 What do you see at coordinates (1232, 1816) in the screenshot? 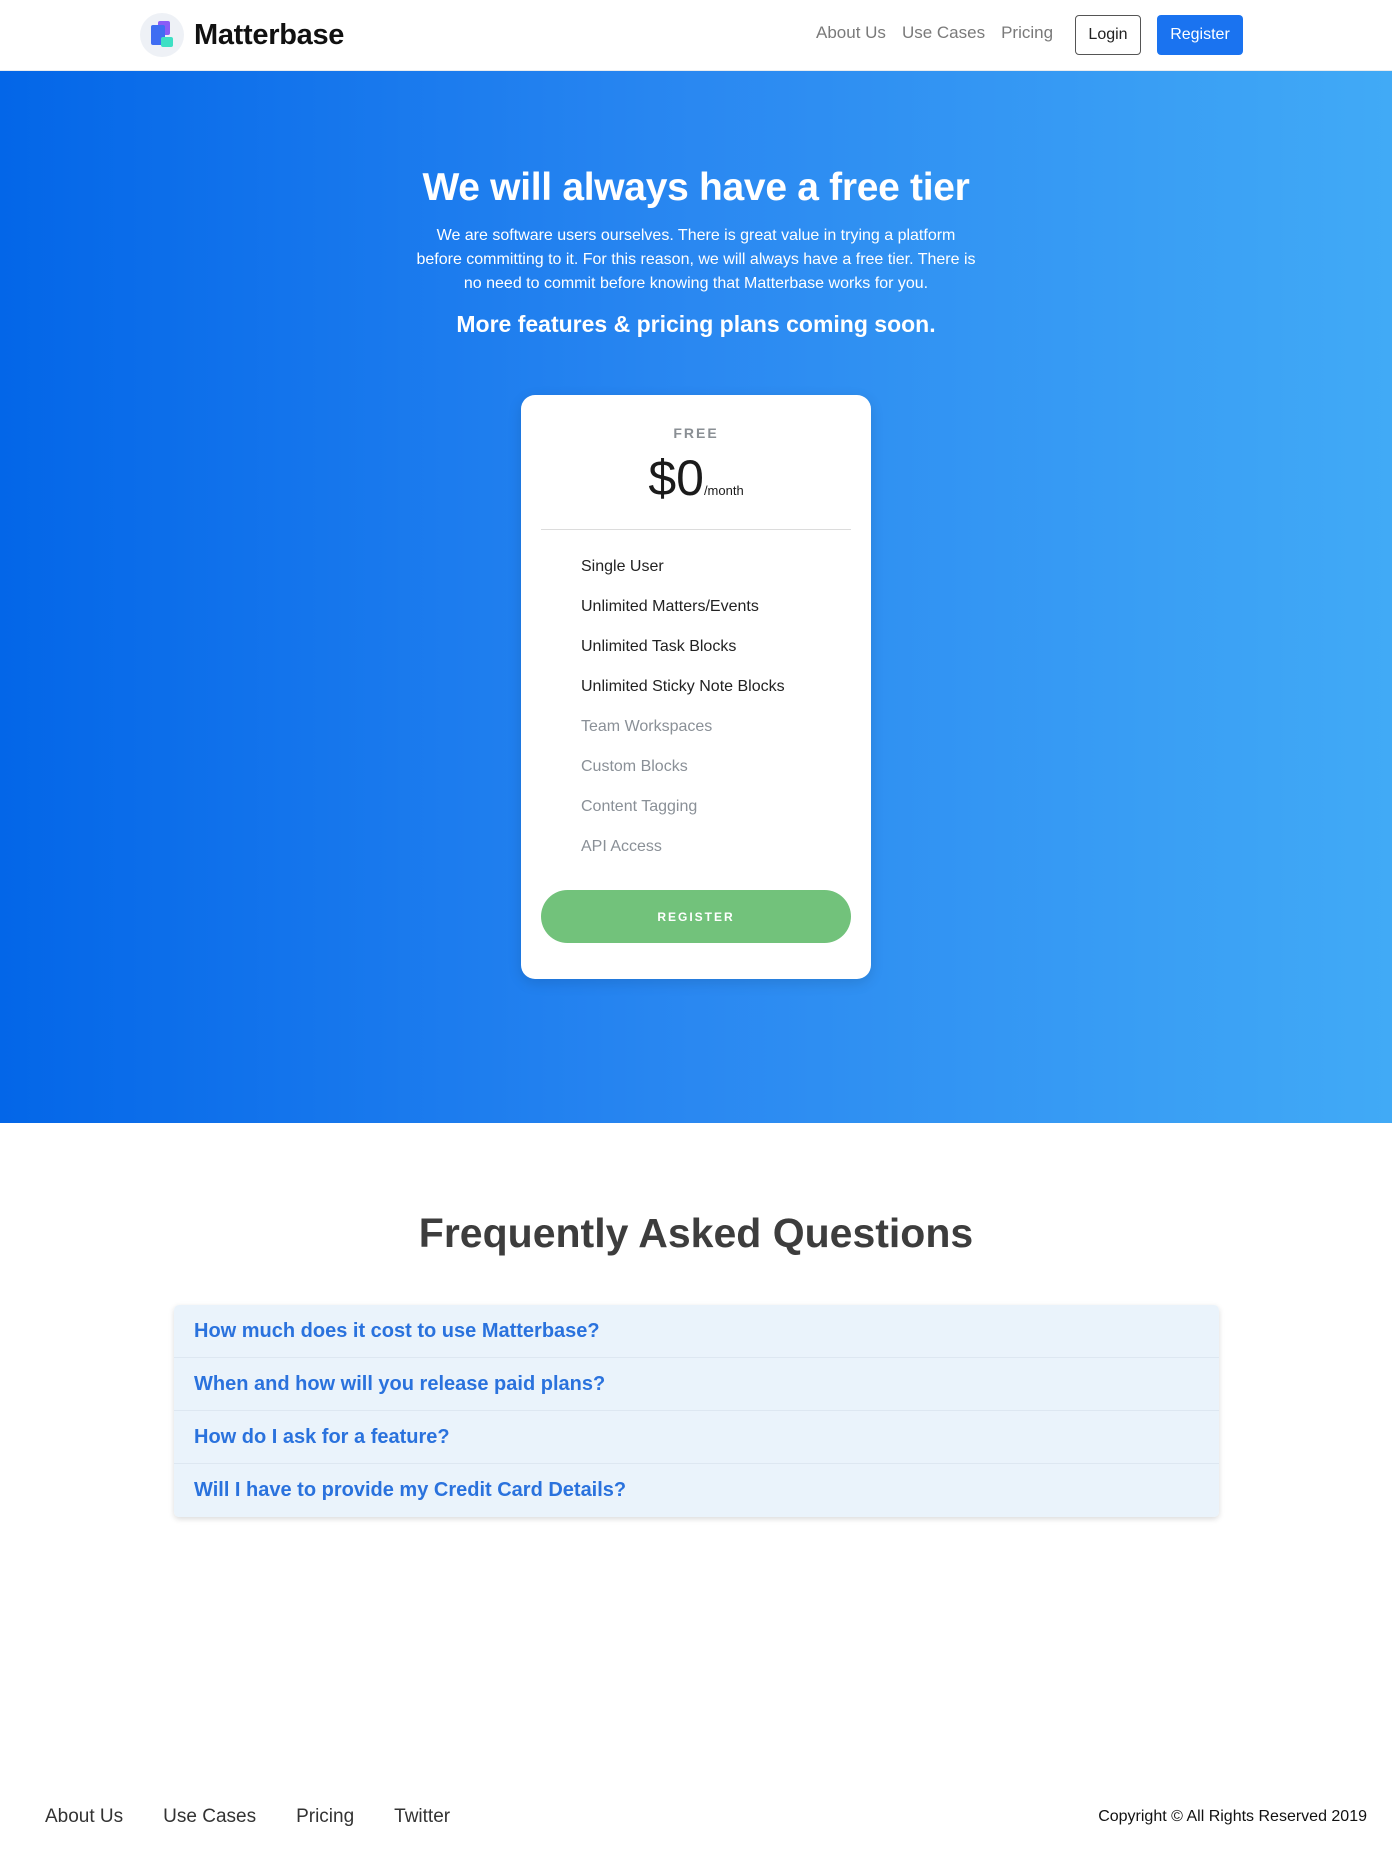
I see `copyright: Copyright © All Rights Reserved 2019` at bounding box center [1232, 1816].